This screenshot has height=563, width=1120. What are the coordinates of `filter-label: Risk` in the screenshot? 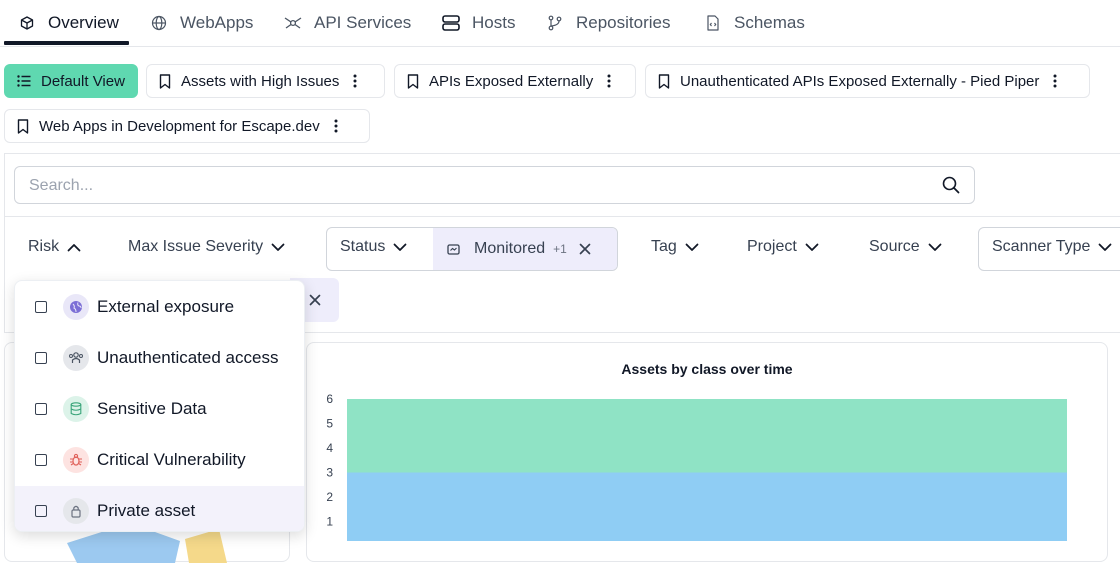 It's located at (44, 246).